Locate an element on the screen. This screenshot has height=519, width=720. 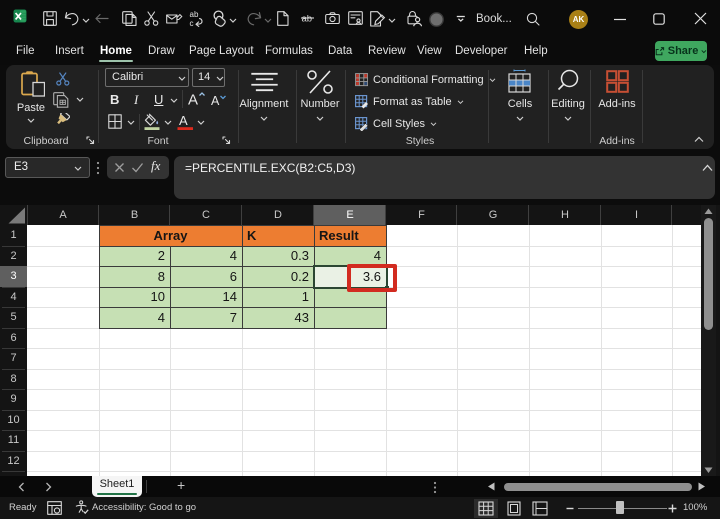
column-header-G: G is located at coordinates (493, 215).